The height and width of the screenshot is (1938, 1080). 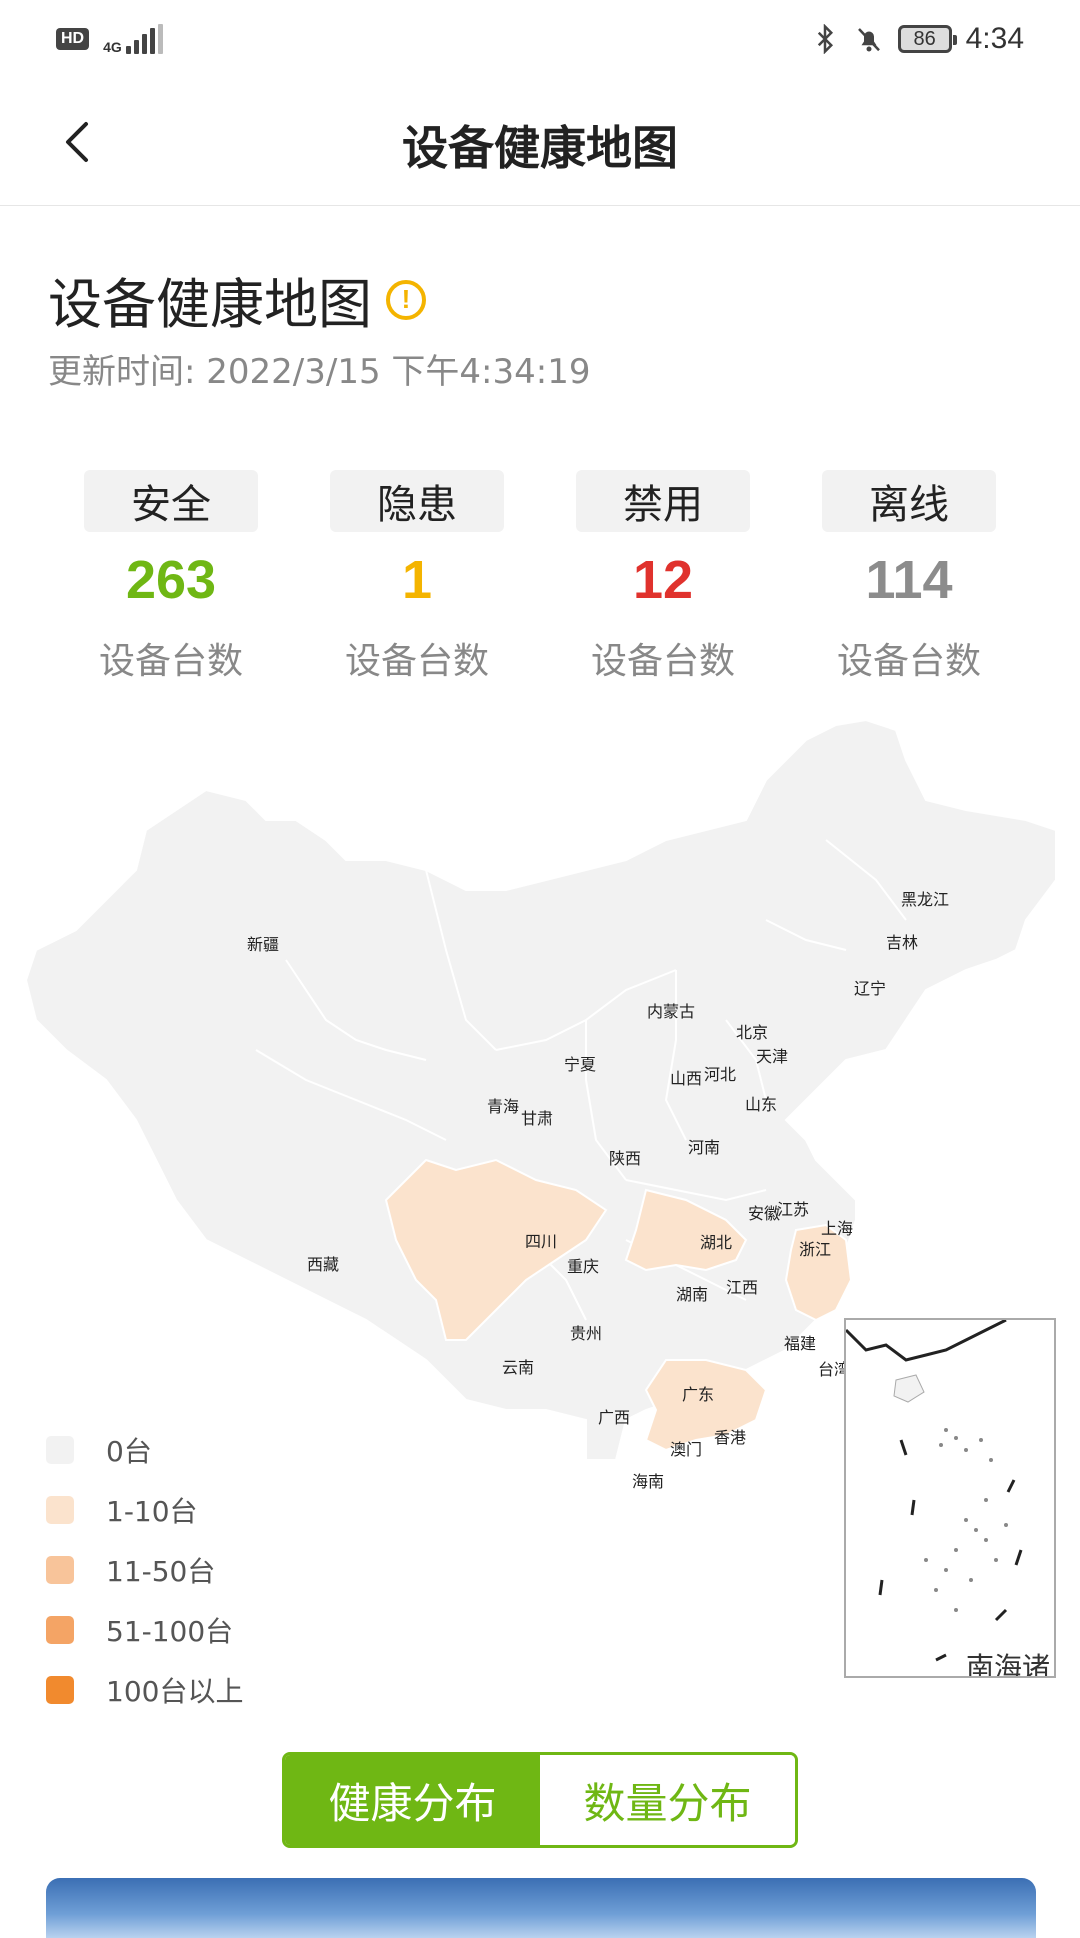 I want to click on health-distribution-tab: 健康分布, so click(x=412, y=1800).